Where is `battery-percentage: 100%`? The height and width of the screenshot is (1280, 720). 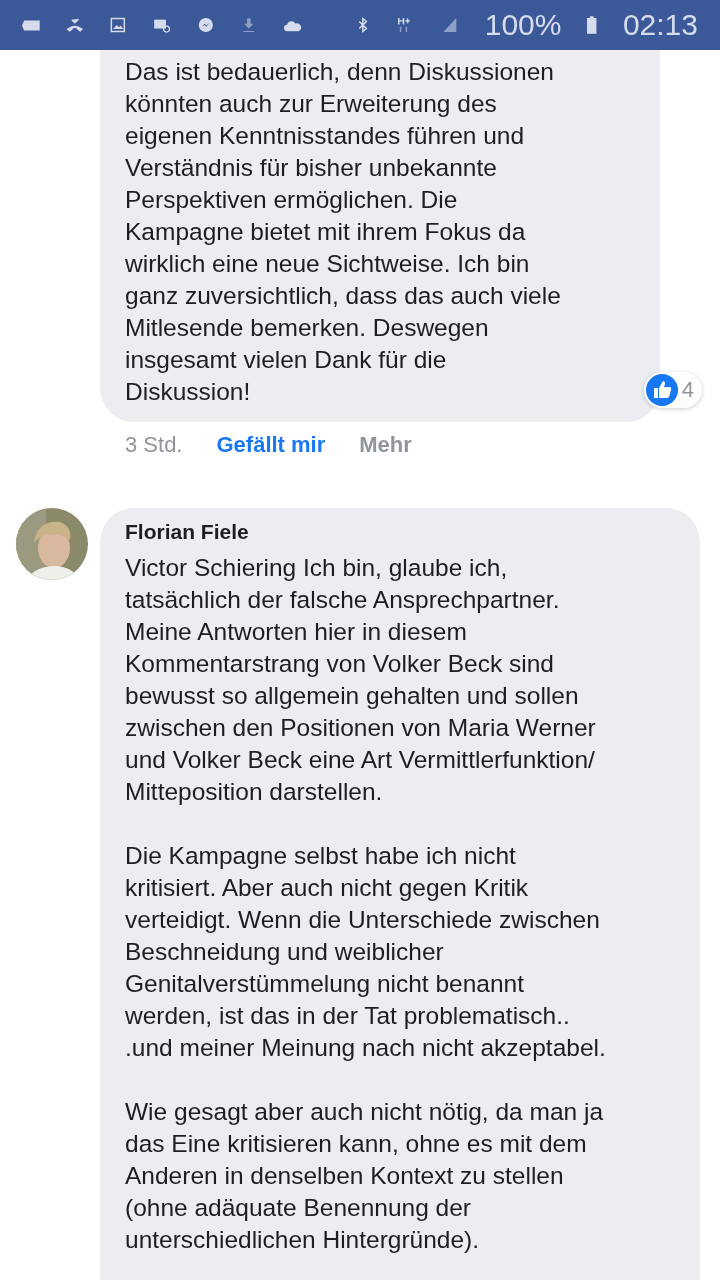
battery-percentage: 100% is located at coordinates (523, 25).